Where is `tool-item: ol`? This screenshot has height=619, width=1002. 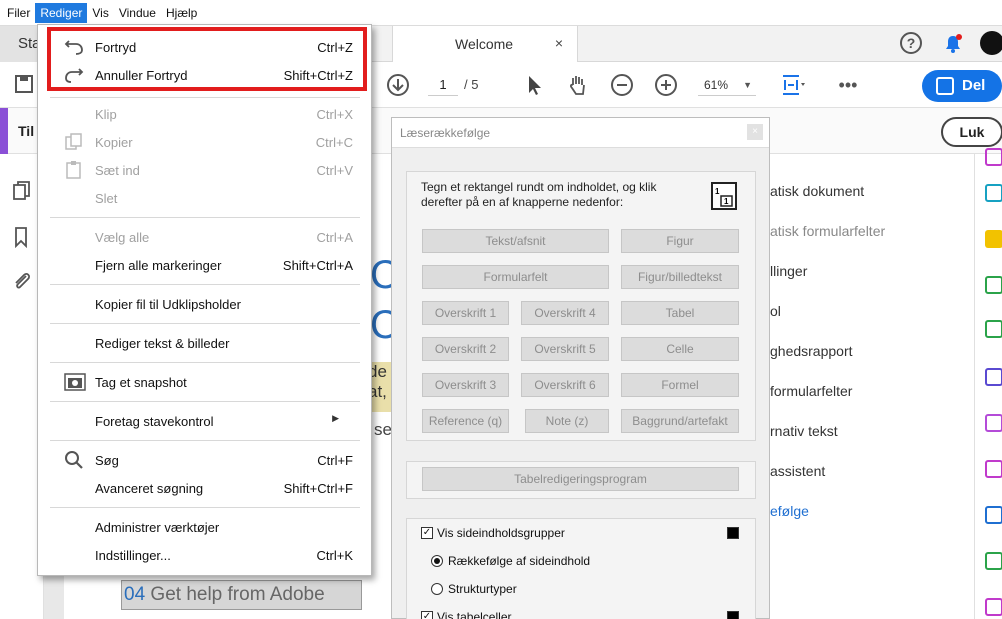
tool-item: ol is located at coordinates (775, 311).